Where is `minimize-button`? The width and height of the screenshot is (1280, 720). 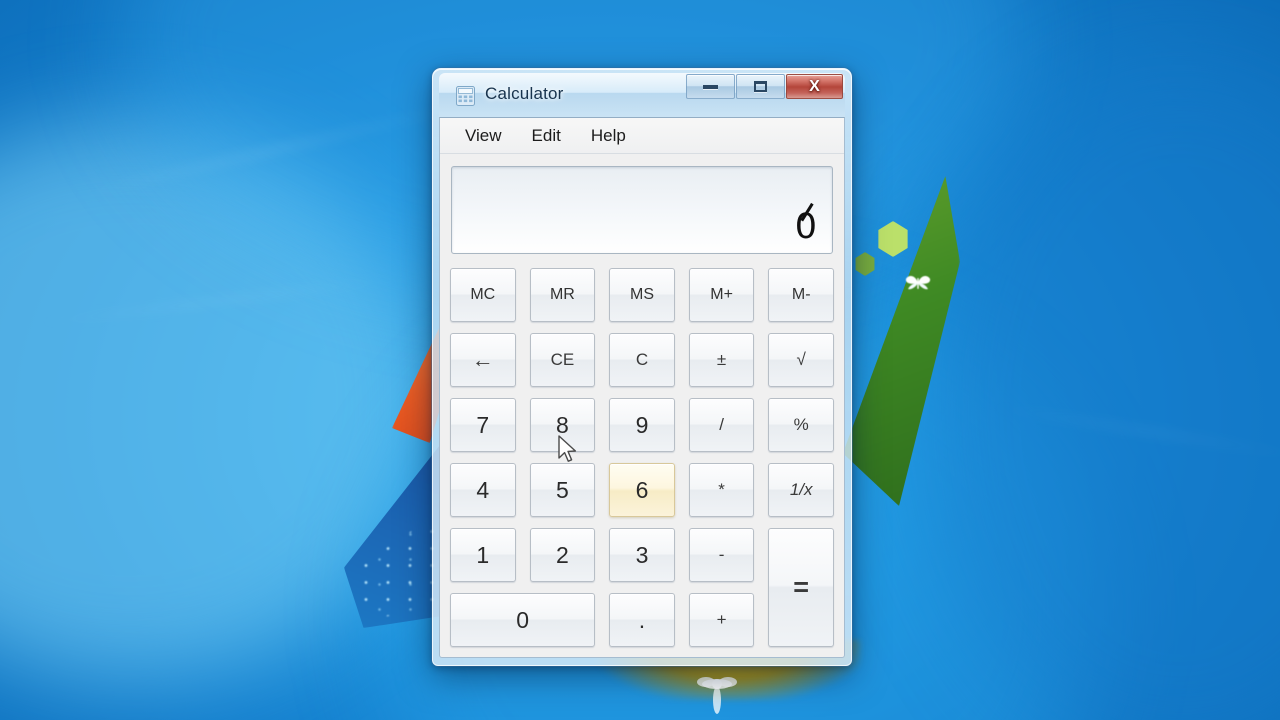
minimize-button is located at coordinates (710, 86).